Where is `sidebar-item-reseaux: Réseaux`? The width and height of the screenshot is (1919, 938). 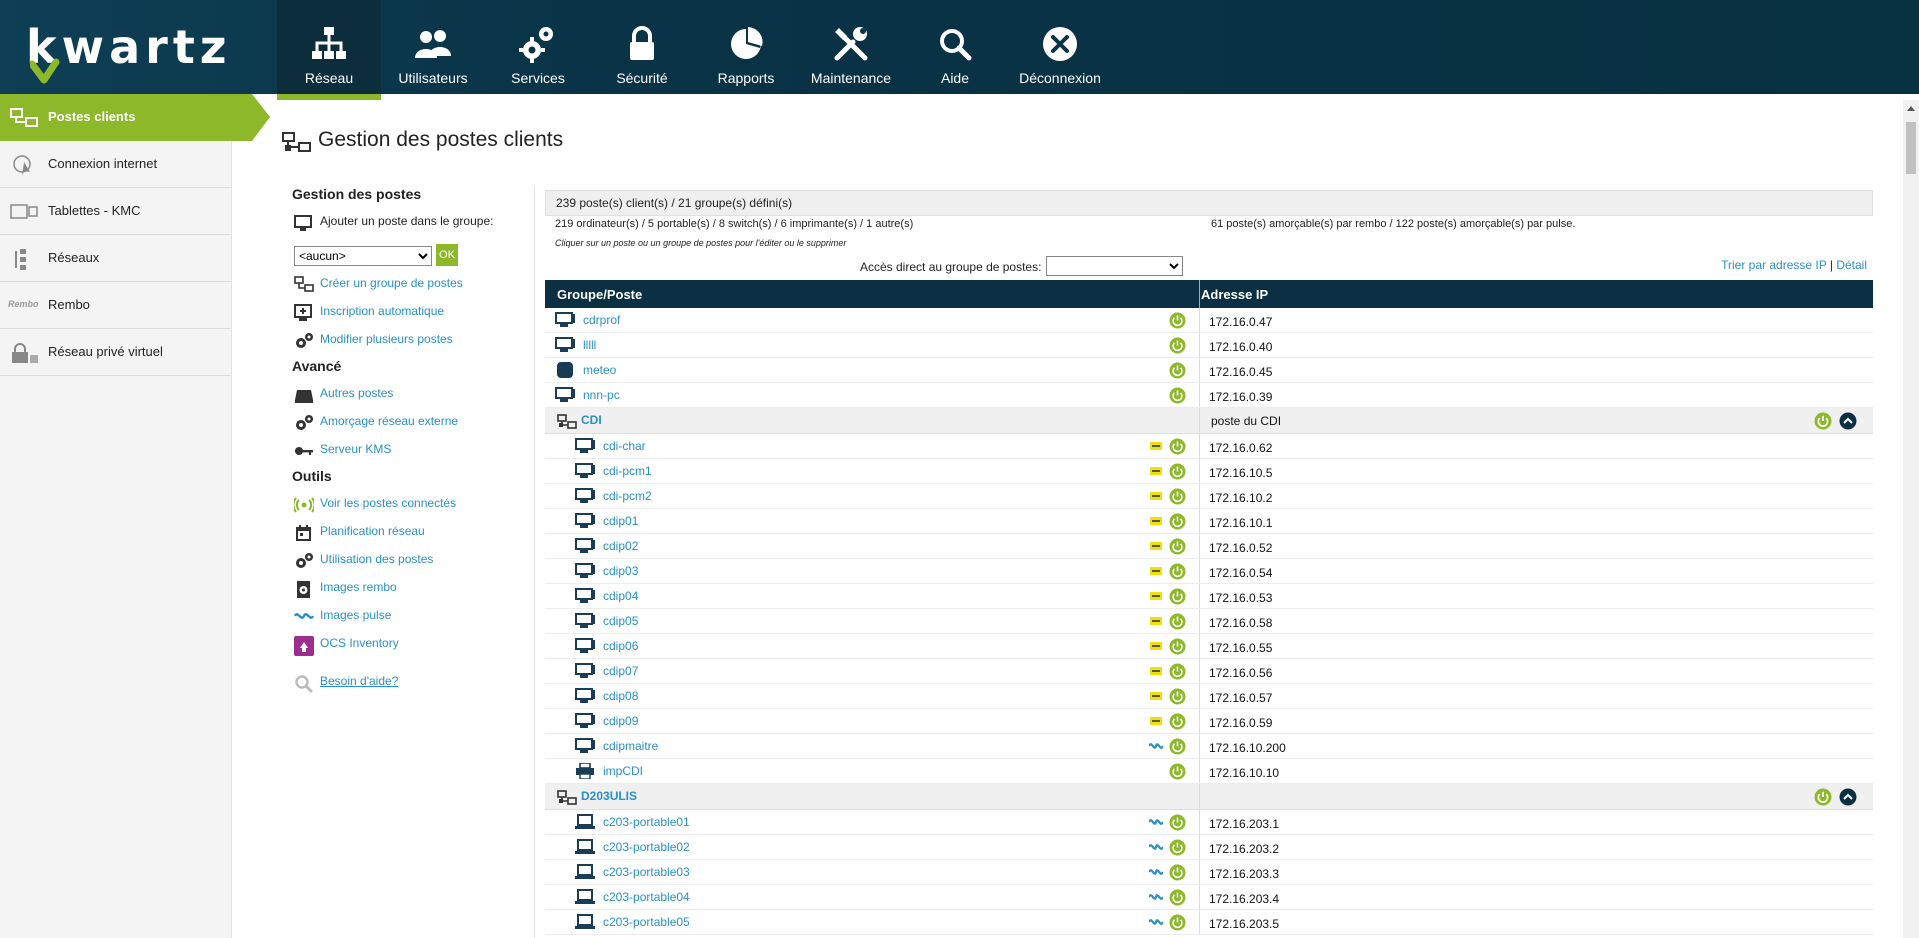
sidebar-item-reseaux: Réseaux is located at coordinates (115, 258).